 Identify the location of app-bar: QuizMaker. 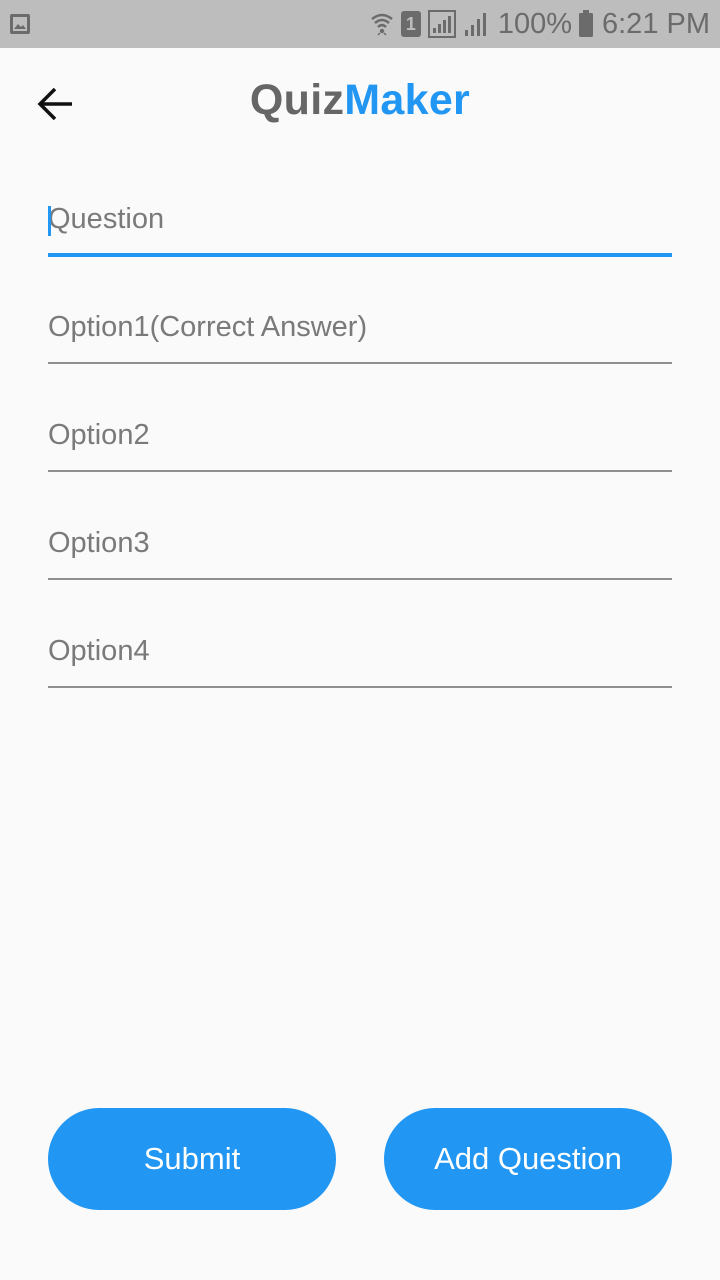
(360, 104).